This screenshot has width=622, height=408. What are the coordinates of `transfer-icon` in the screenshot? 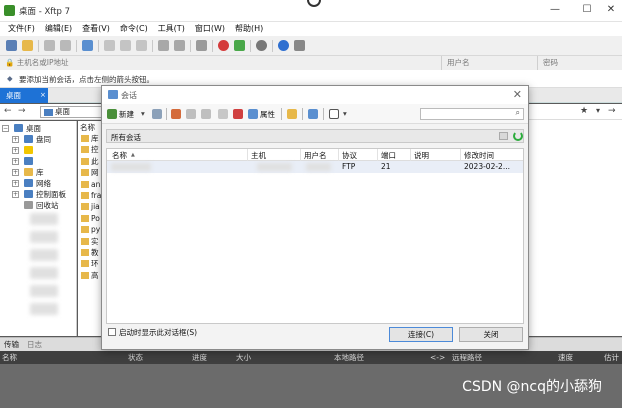 It's located at (109, 45).